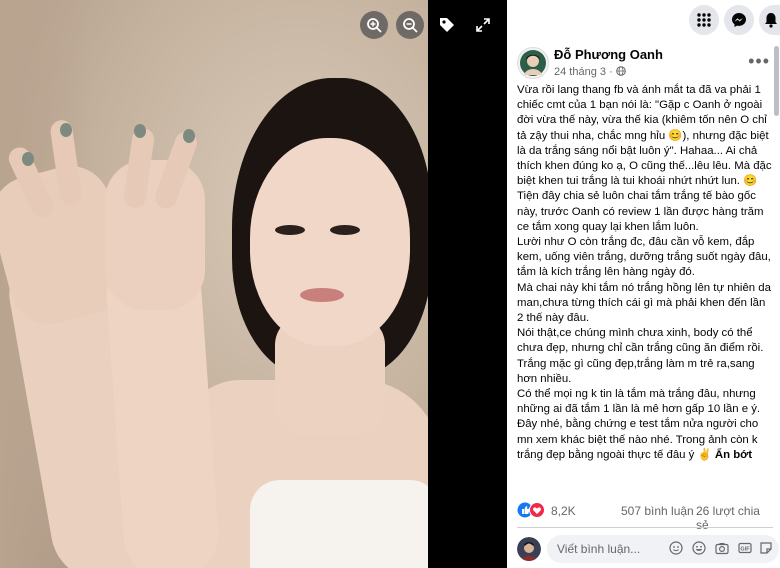  Describe the element at coordinates (563, 511) in the screenshot. I see `reaction-count: 8,2K` at that location.